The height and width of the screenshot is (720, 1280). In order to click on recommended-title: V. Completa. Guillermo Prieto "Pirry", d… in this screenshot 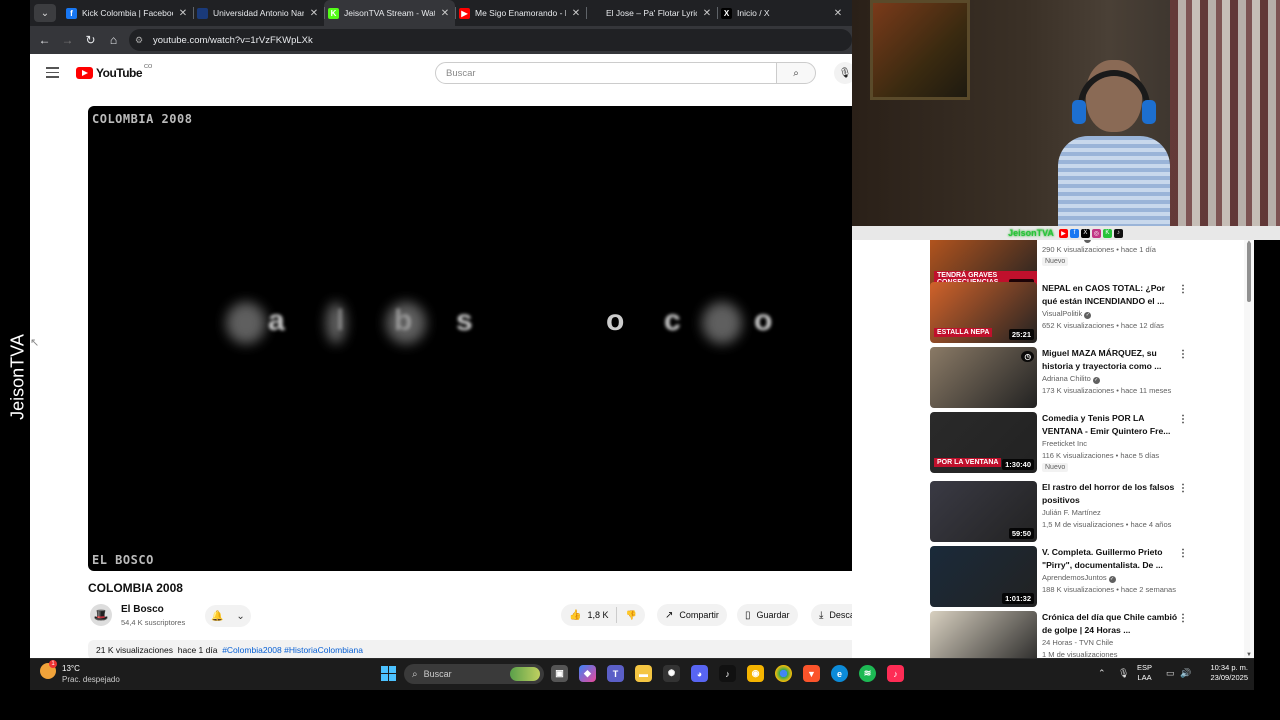, I will do `click(1112, 558)`.